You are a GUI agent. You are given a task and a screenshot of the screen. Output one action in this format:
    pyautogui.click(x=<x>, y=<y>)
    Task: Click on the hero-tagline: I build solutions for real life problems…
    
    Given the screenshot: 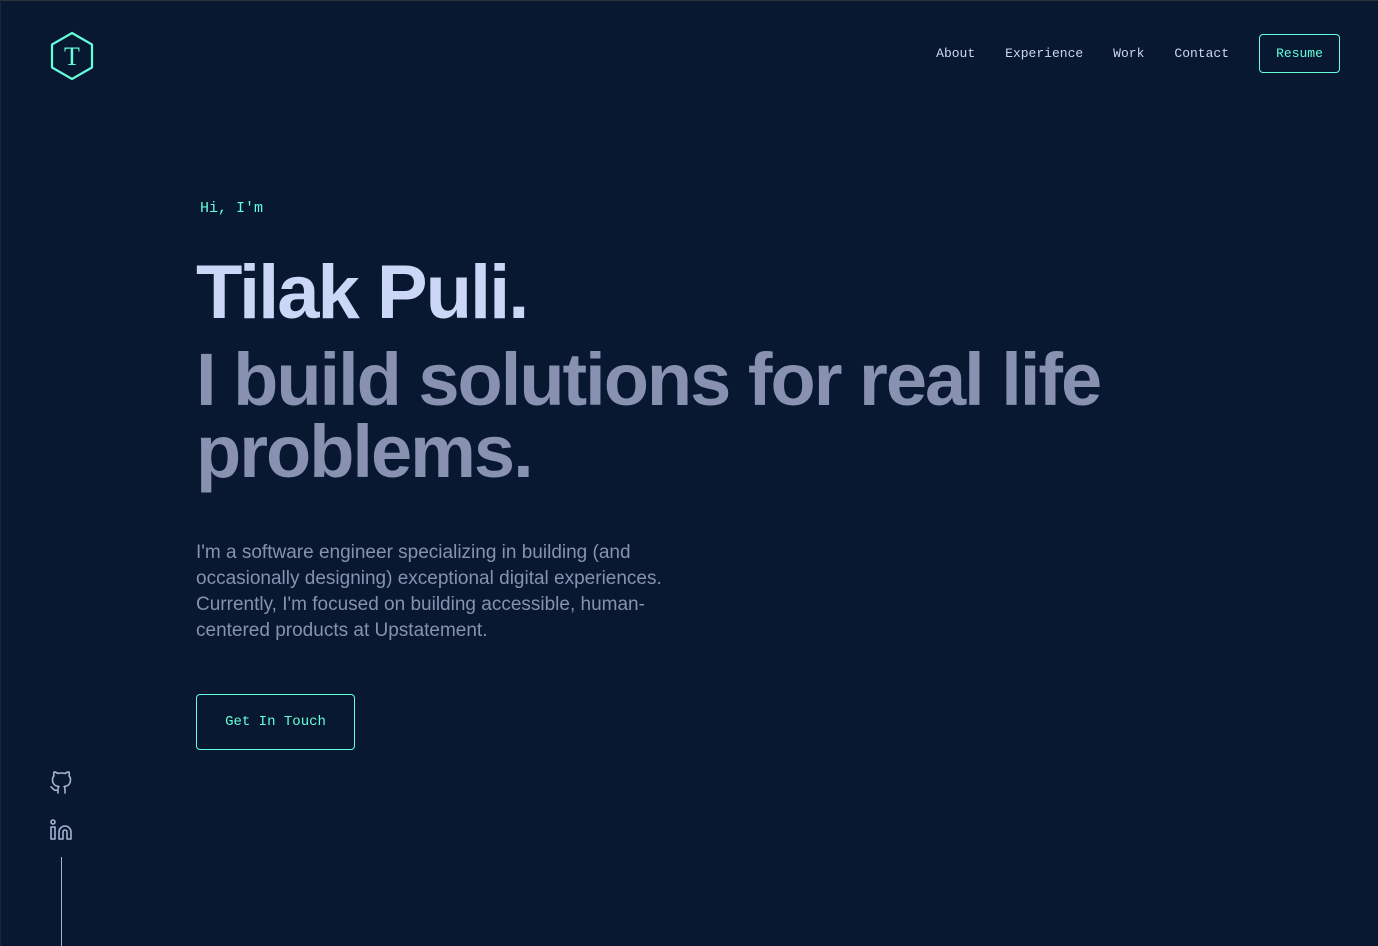 What is the action you would take?
    pyautogui.click(x=649, y=415)
    